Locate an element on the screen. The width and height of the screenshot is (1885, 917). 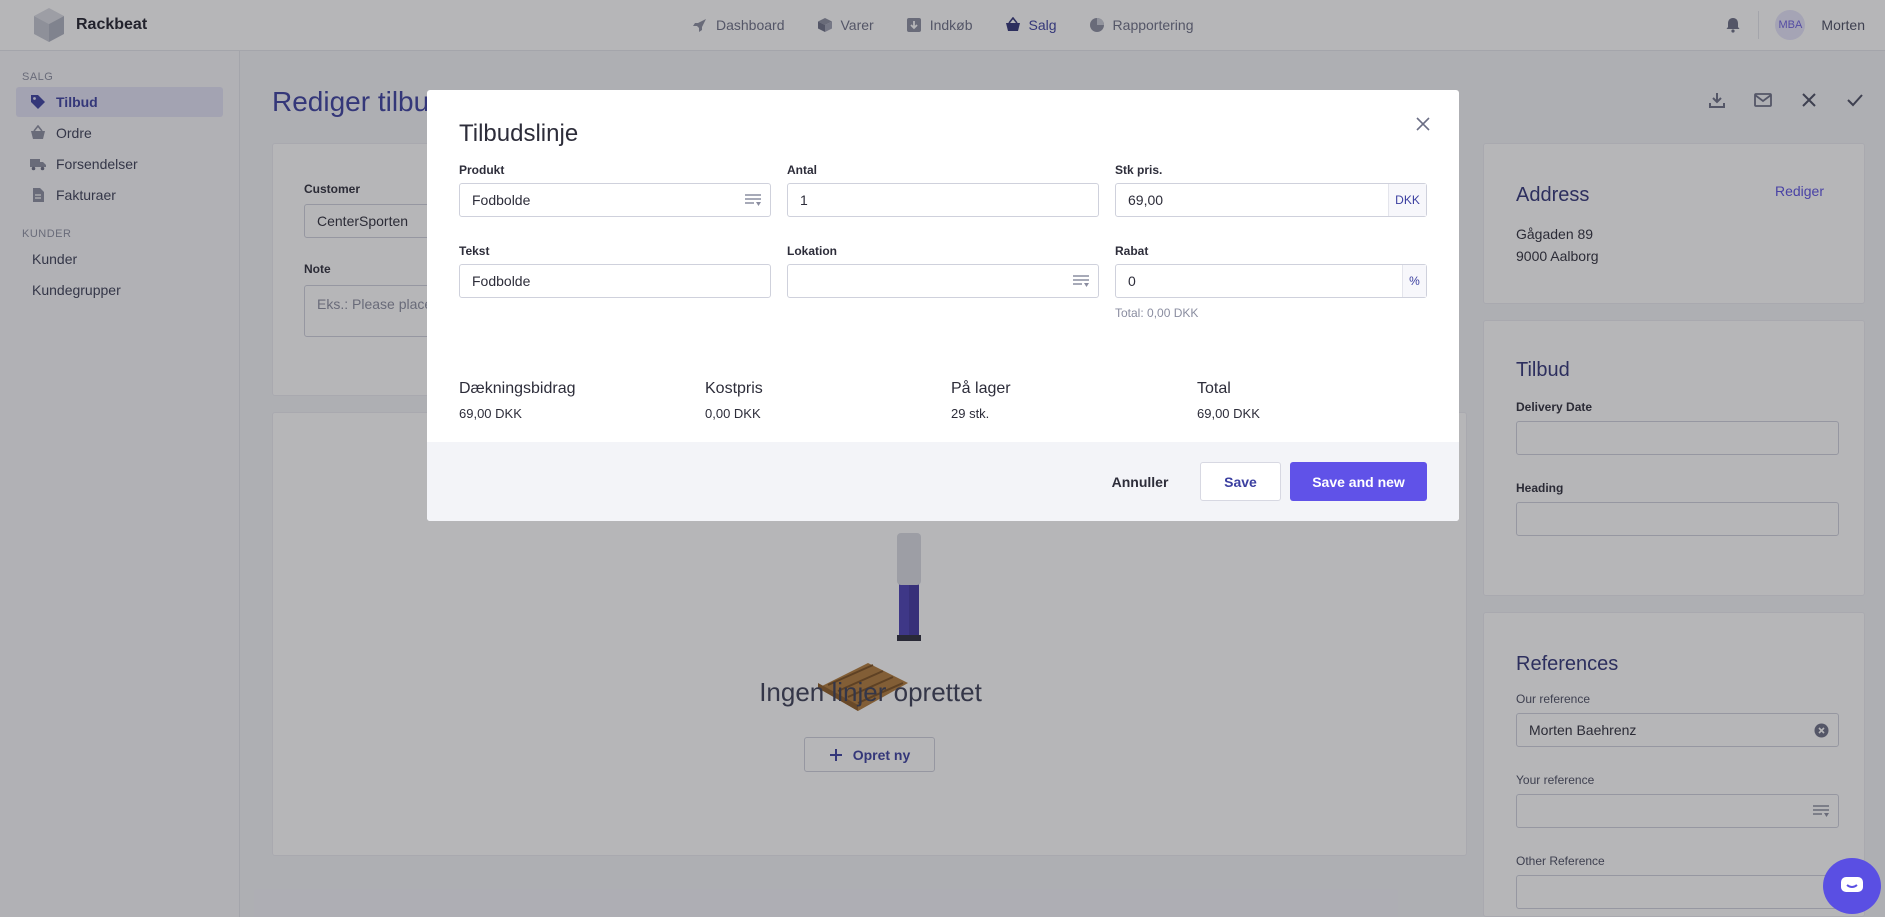
lokation-field: Lokation is located at coordinates (943, 271).